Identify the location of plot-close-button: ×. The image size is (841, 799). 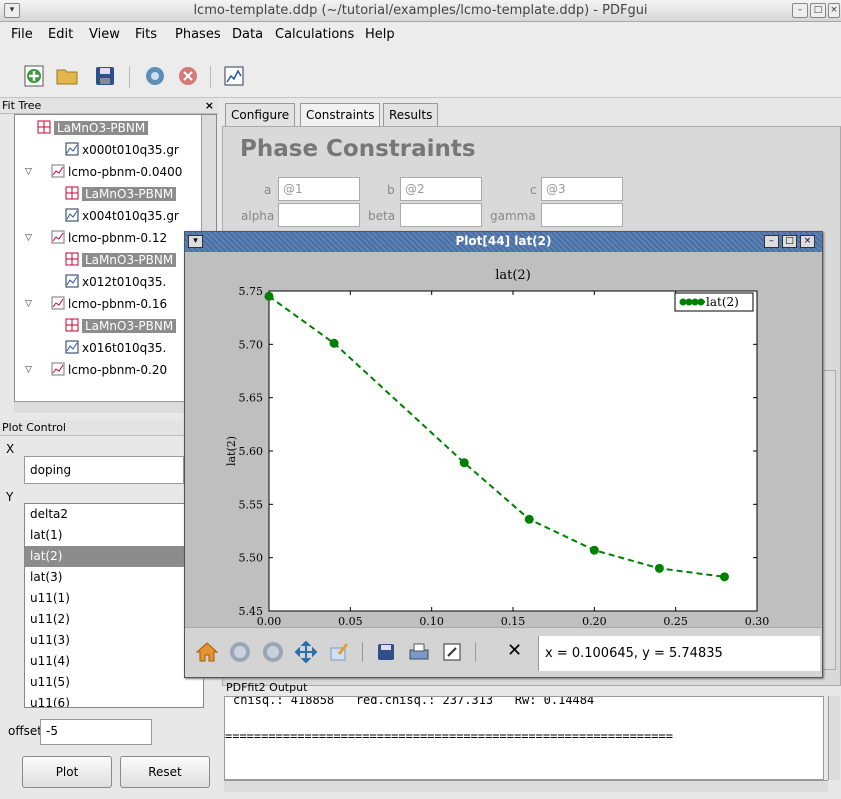
(807, 241).